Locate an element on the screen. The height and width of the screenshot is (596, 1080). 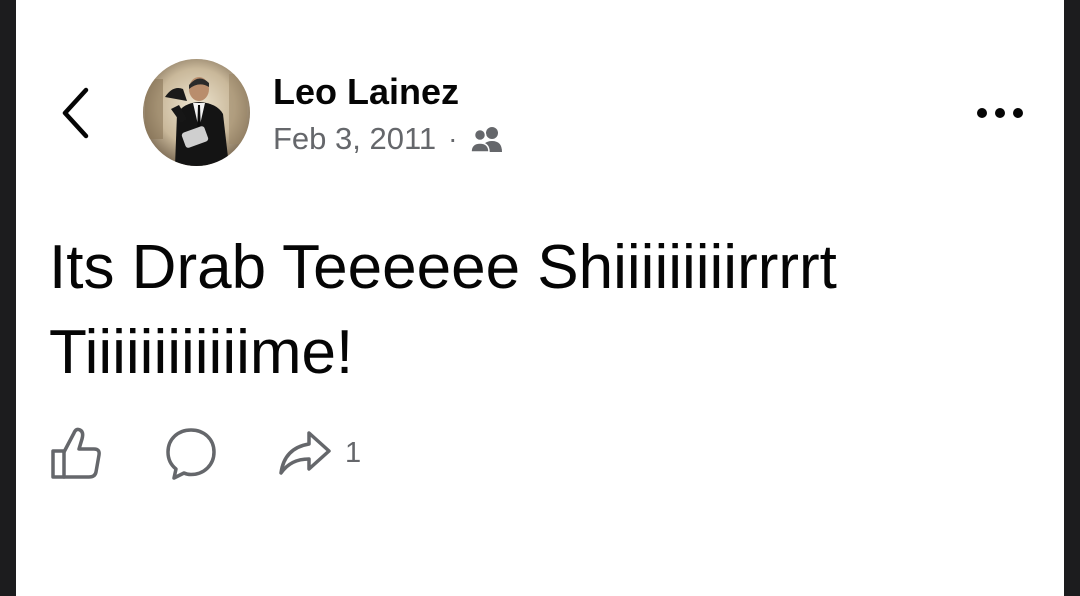
like-button is located at coordinates (76, 453).